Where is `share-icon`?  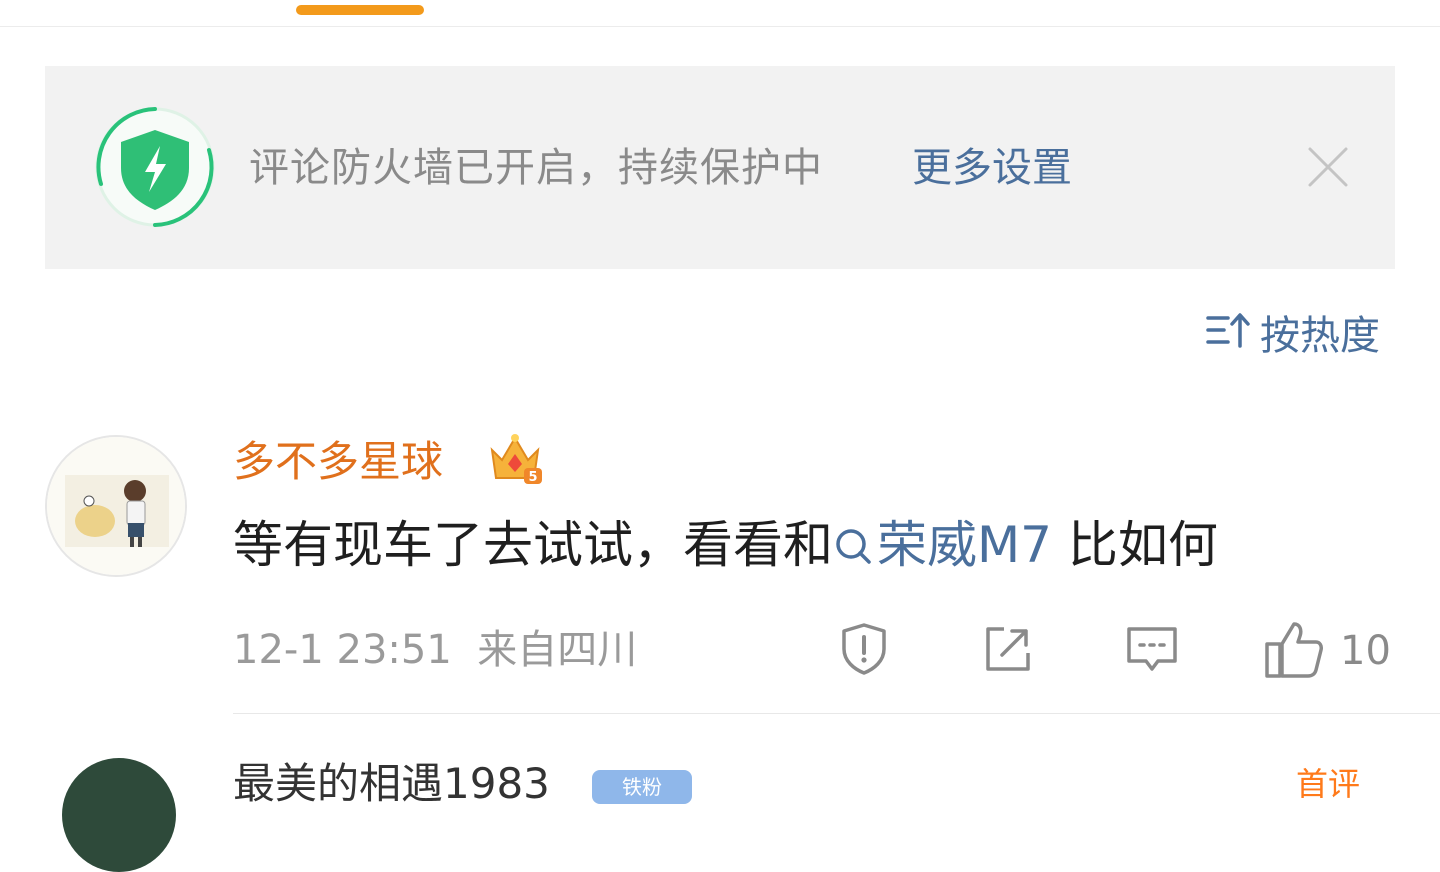 share-icon is located at coordinates (1008, 651).